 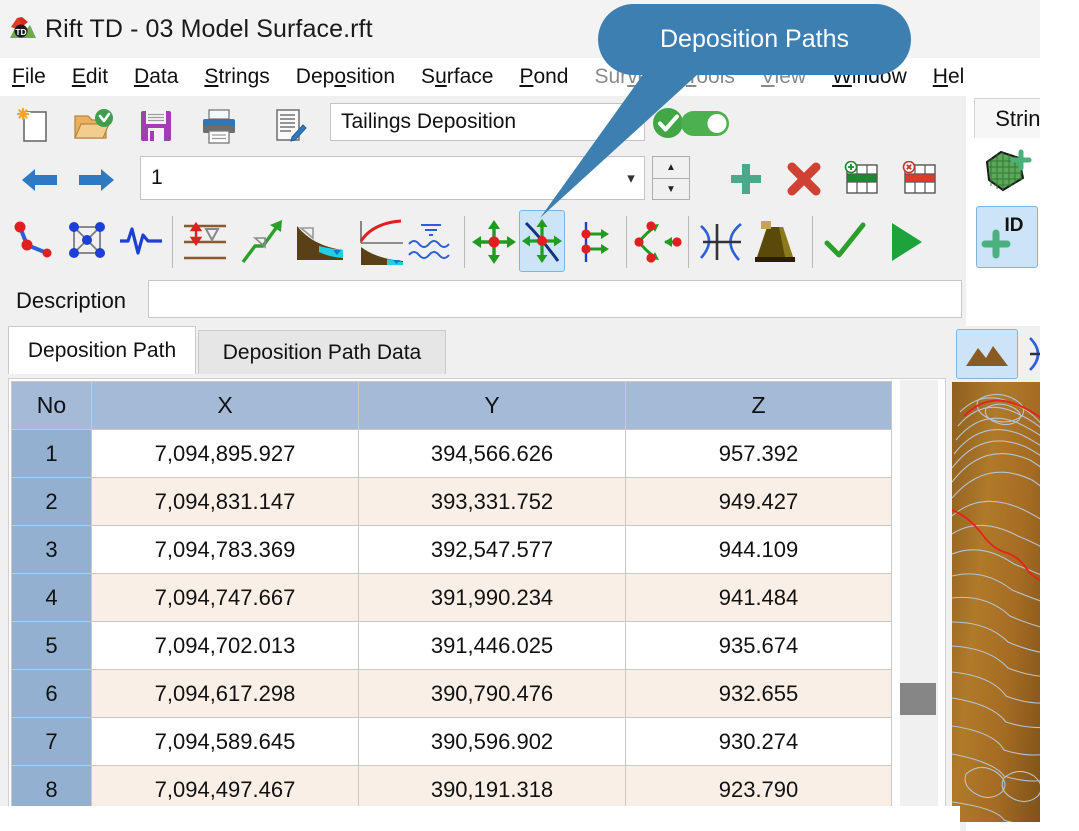 What do you see at coordinates (51, 693) in the screenshot?
I see `row-number: 6` at bounding box center [51, 693].